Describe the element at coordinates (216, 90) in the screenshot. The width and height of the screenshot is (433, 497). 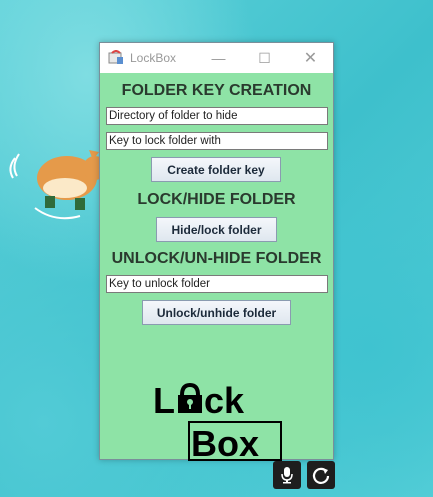
I see `heading-folder-key-creation: FOLDER KEY CREATION` at that location.